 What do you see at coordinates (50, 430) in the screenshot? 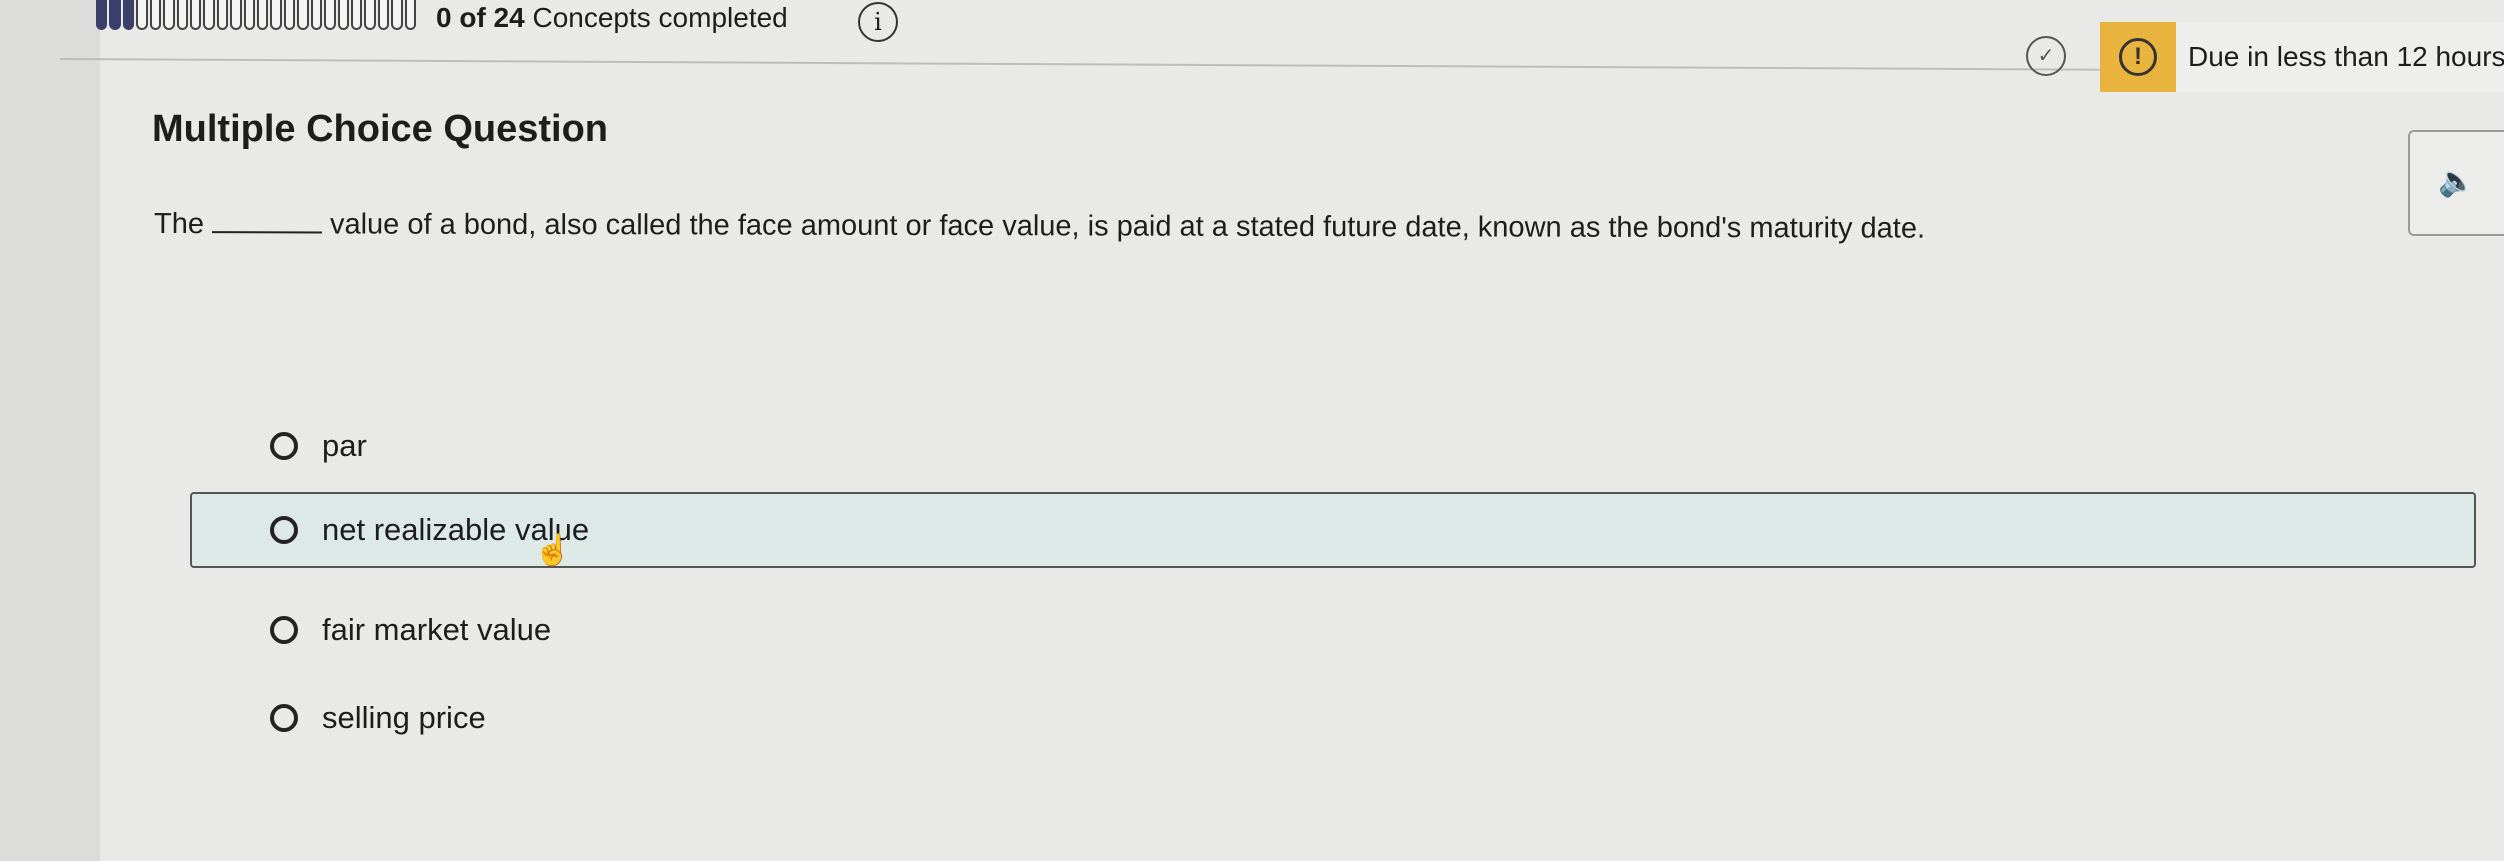
I see `left-margin` at bounding box center [50, 430].